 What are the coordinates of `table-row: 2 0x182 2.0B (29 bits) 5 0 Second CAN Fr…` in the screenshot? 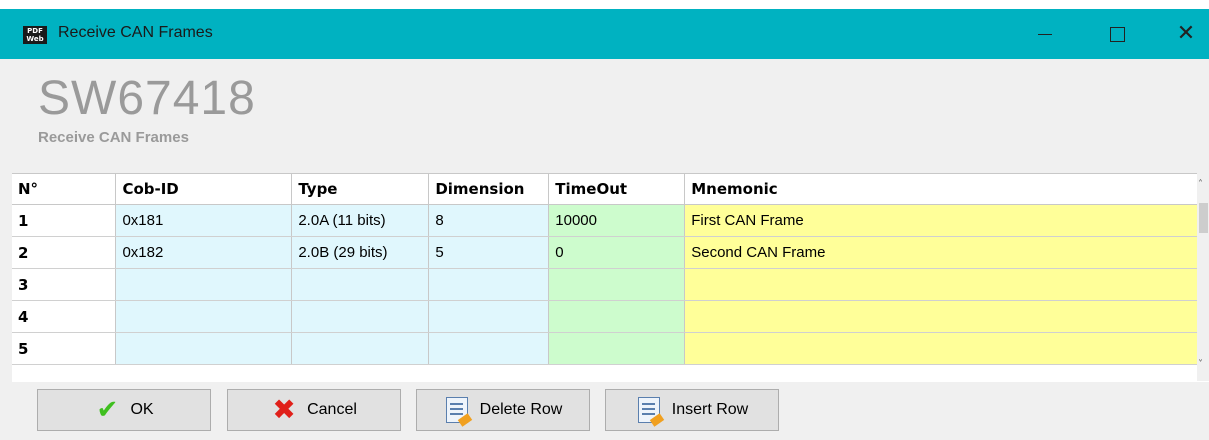 It's located at (610, 252).